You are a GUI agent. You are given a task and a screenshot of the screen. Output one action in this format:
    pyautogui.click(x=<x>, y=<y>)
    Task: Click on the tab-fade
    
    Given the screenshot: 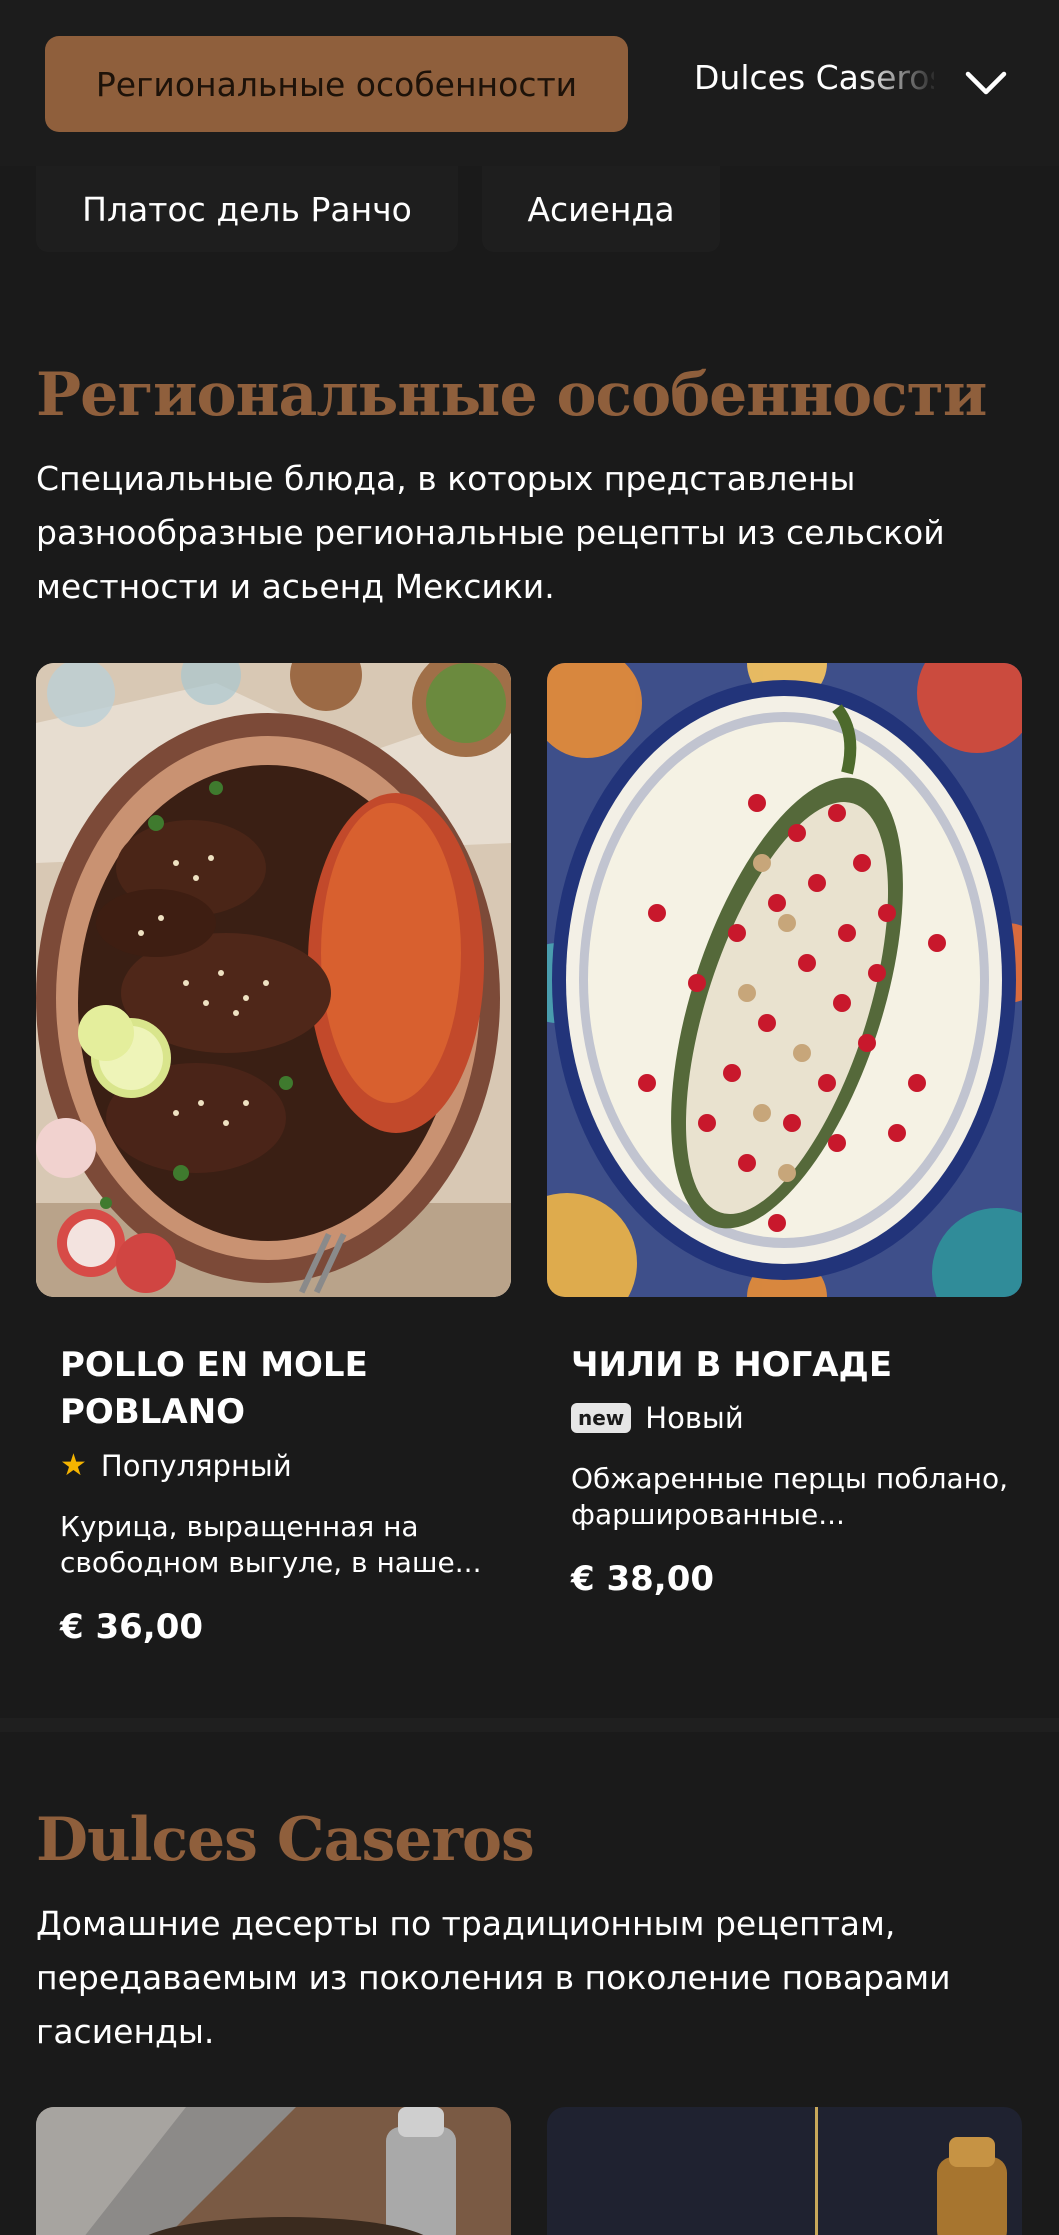 What is the action you would take?
    pyautogui.click(x=900, y=80)
    